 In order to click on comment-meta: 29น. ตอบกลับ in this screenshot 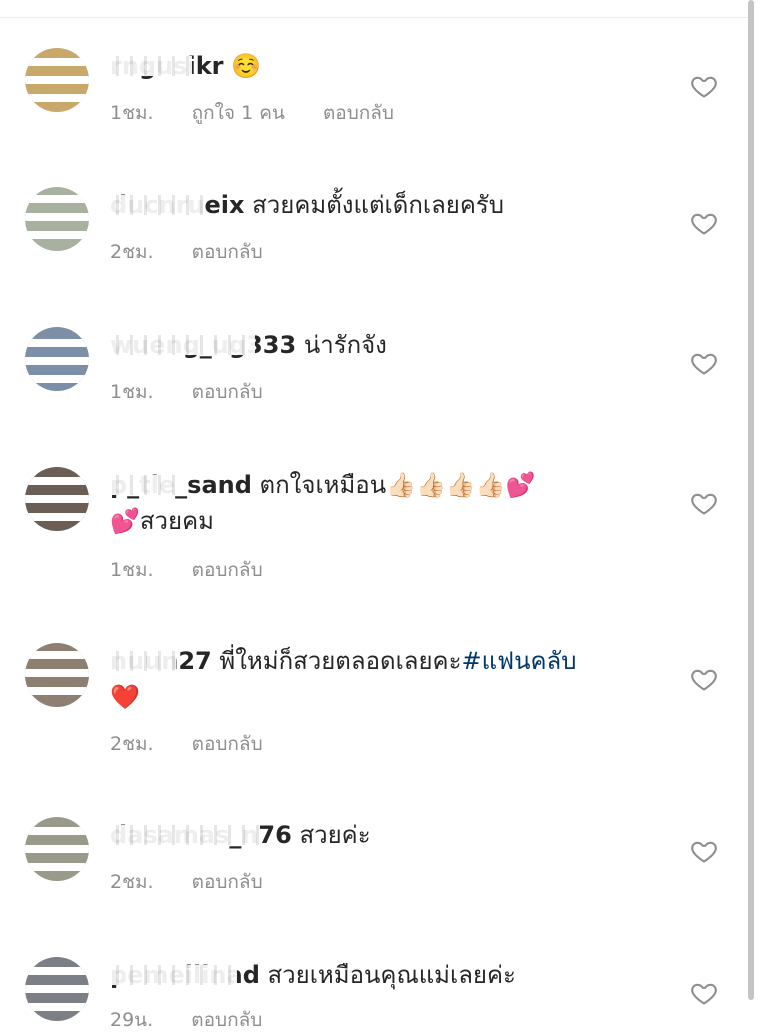, I will do `click(202, 1020)`.